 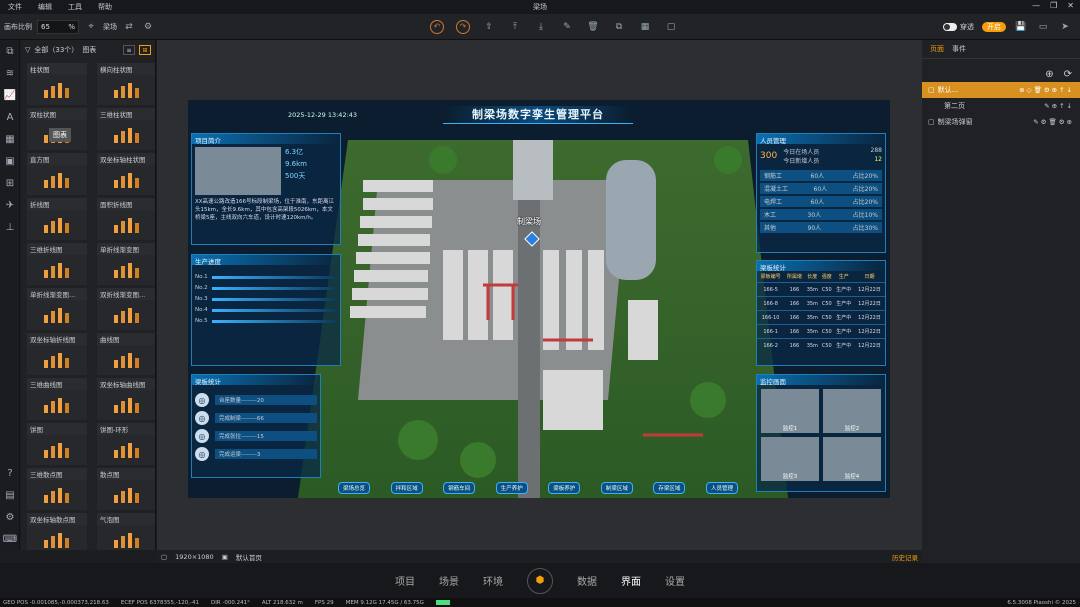 What do you see at coordinates (459, 488) in the screenshot?
I see `dashboard-nav-button: 钢筋车间` at bounding box center [459, 488].